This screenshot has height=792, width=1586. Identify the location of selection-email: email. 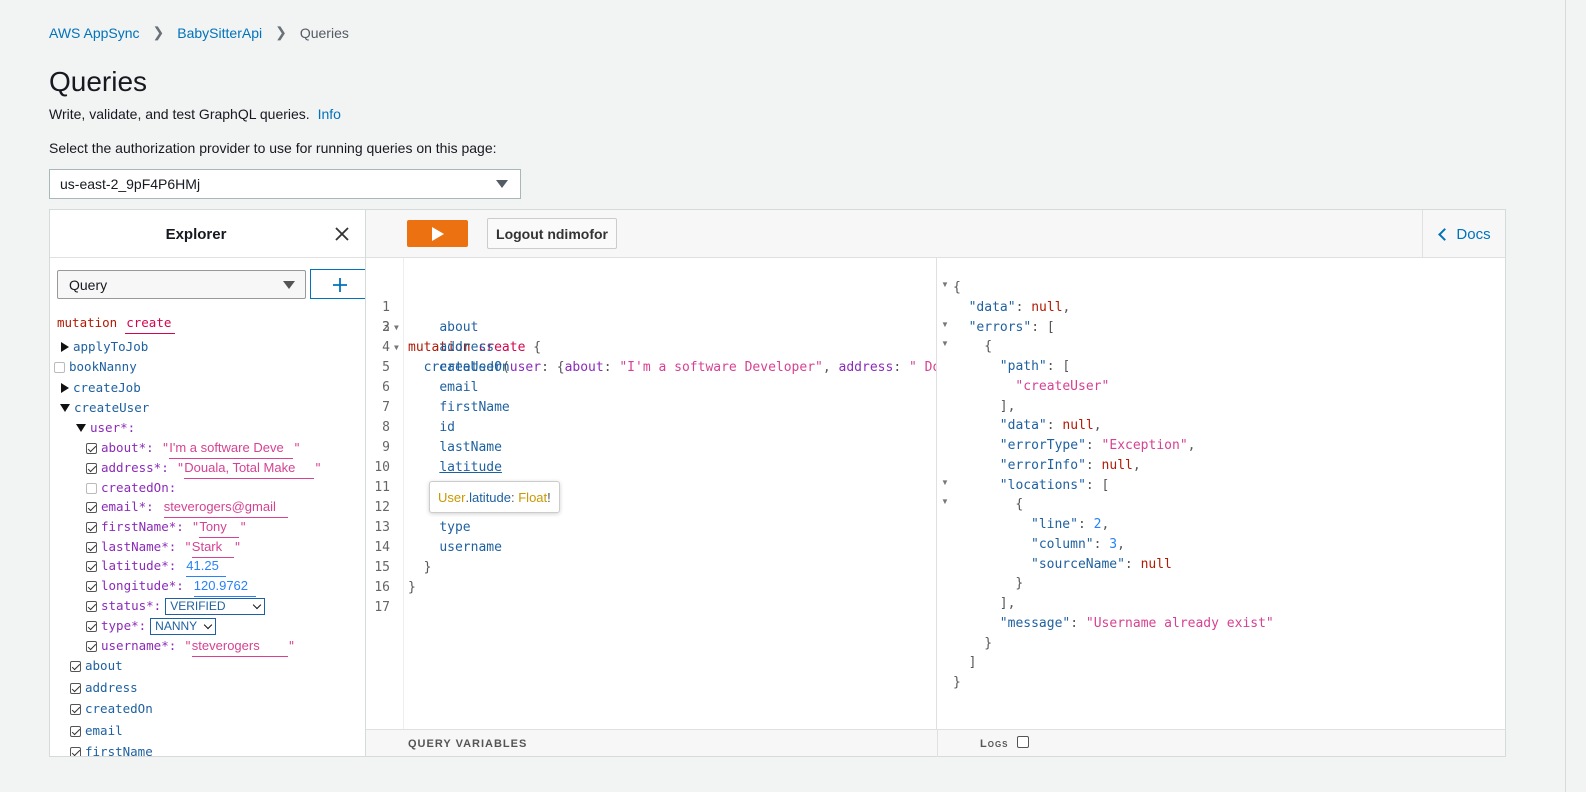
(96, 731).